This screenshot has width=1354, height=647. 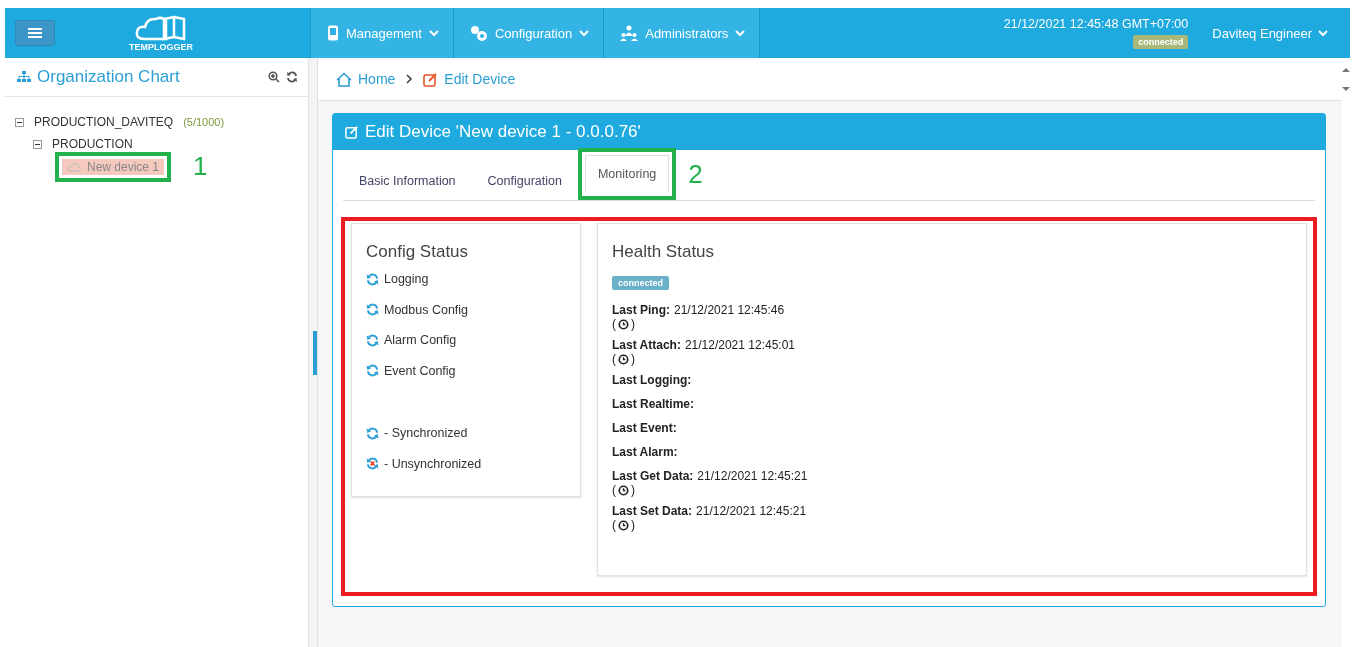 I want to click on panel-title: Organization Chart, so click(x=108, y=77).